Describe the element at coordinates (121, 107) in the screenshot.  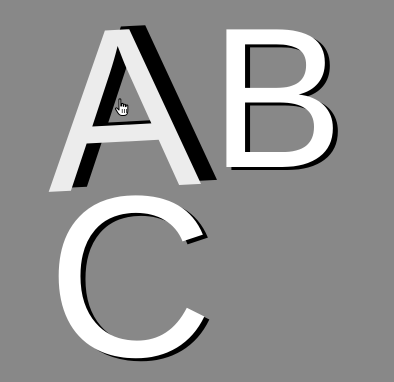
I see `hand-pointer-icon` at that location.